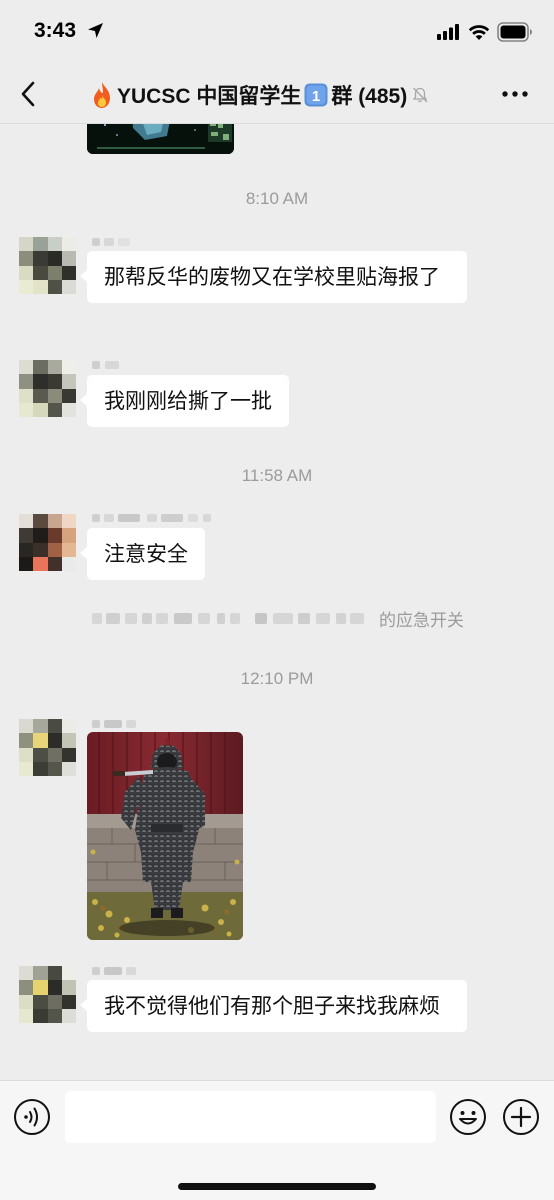 This screenshot has height=1200, width=554. Describe the element at coordinates (479, 32) in the screenshot. I see `wifi-icon` at that location.